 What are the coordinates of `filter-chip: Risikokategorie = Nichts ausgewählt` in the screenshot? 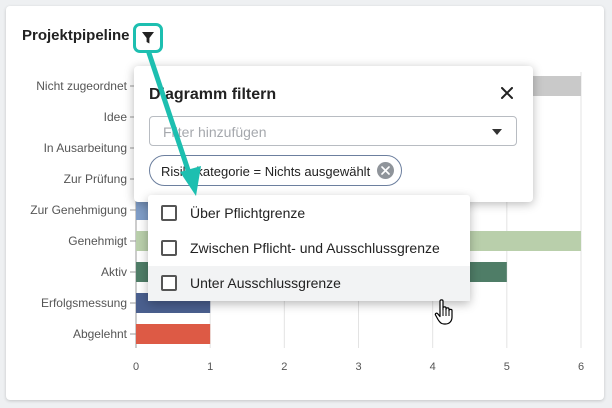 It's located at (275, 170).